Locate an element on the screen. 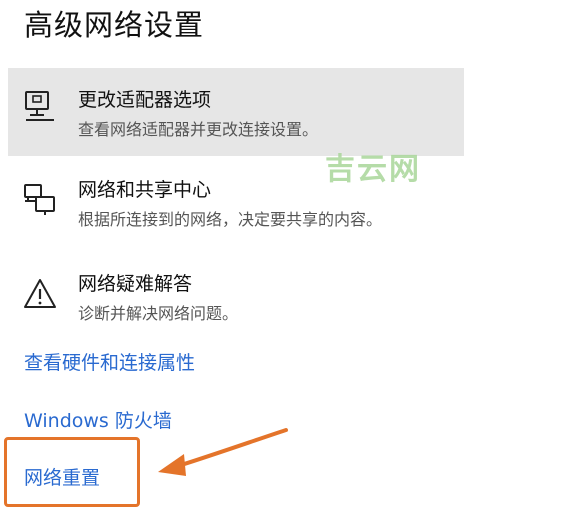 Image resolution: width=580 pixels, height=507 pixels. callout-arrow-icon is located at coordinates (223, 452).